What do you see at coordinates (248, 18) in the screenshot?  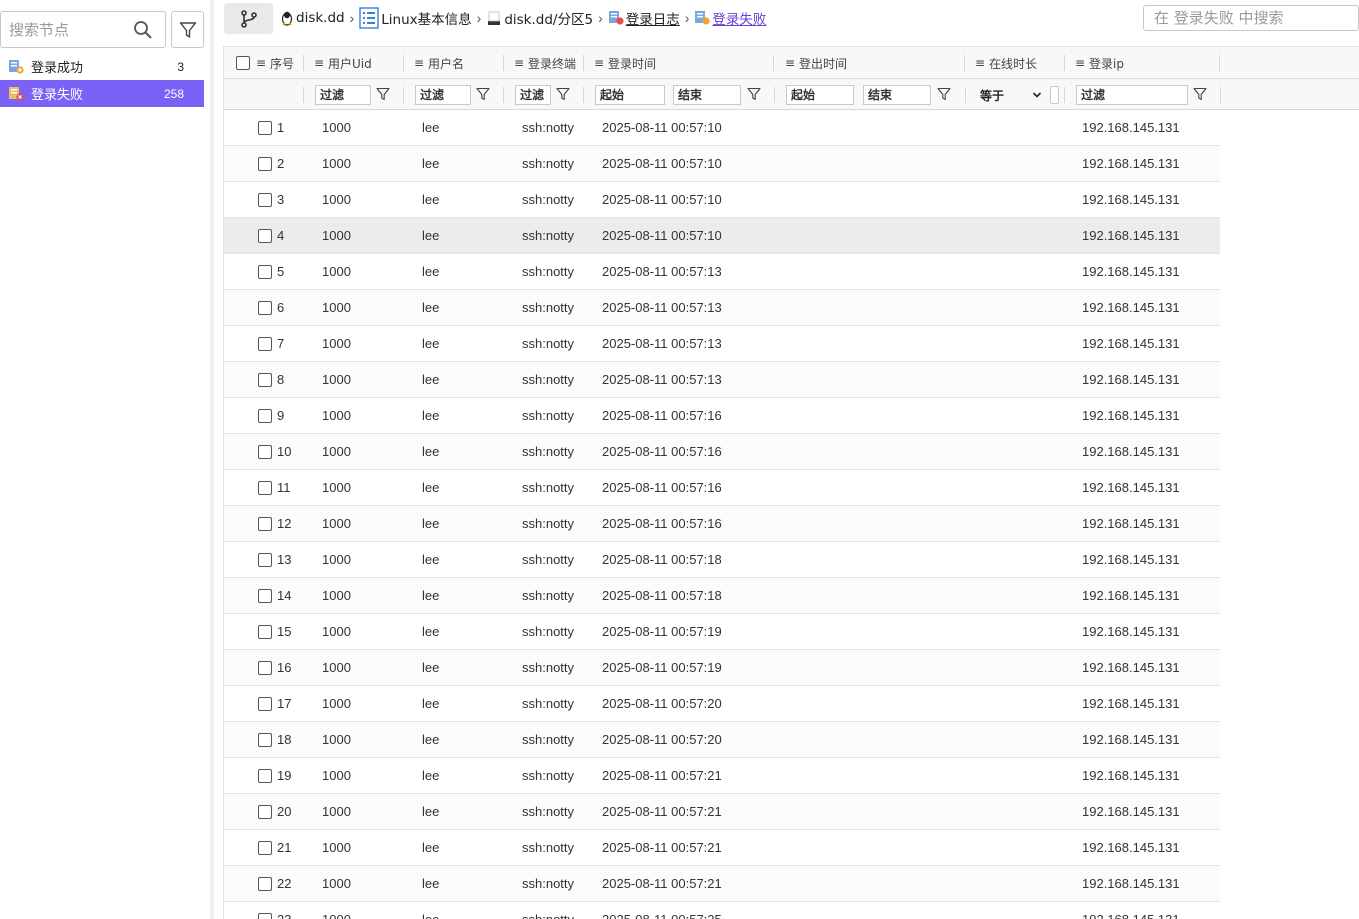 I see `branch-view-button` at bounding box center [248, 18].